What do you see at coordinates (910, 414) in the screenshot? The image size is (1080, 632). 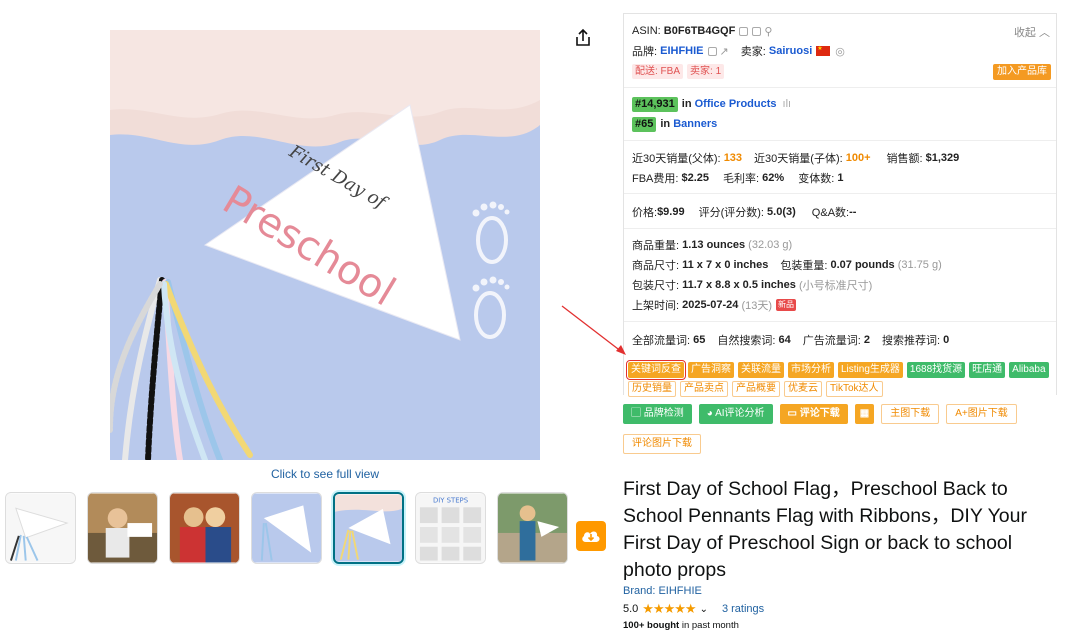 I see `main-image-download-button: 主图下载` at bounding box center [910, 414].